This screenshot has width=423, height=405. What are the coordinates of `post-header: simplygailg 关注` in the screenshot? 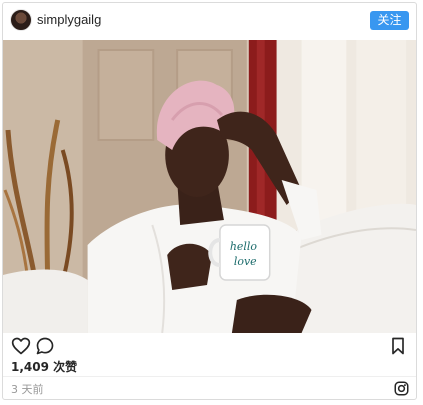 It's located at (209, 21).